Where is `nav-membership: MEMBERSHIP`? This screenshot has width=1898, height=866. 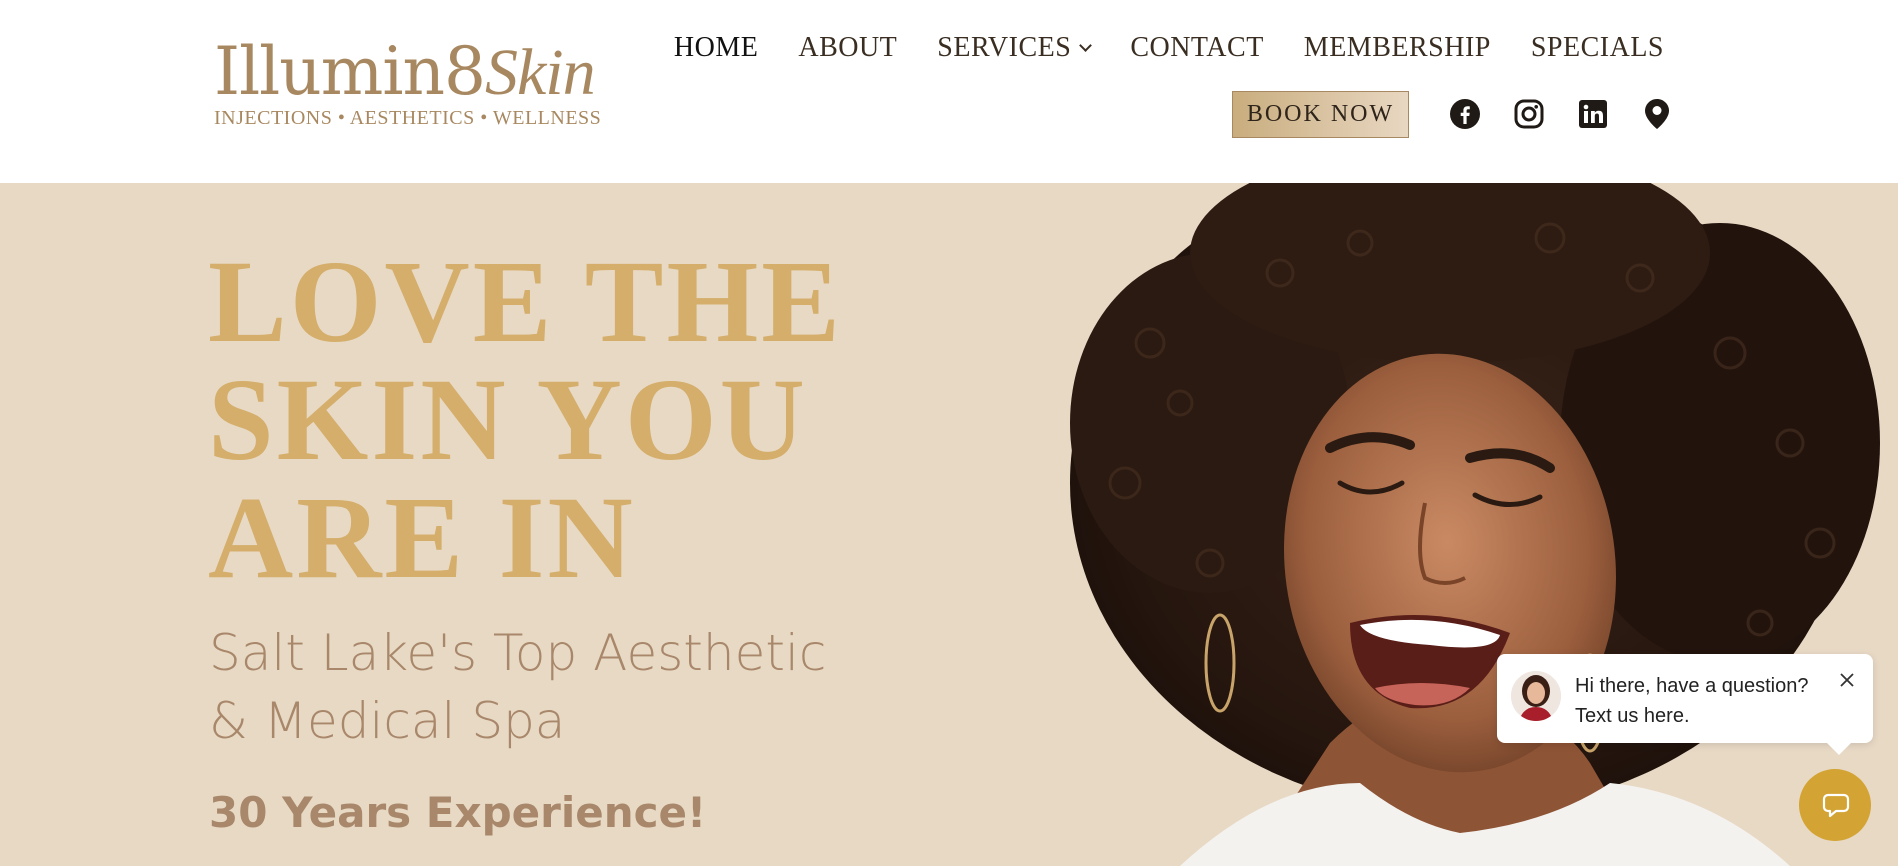 nav-membership: MEMBERSHIP is located at coordinates (1397, 48).